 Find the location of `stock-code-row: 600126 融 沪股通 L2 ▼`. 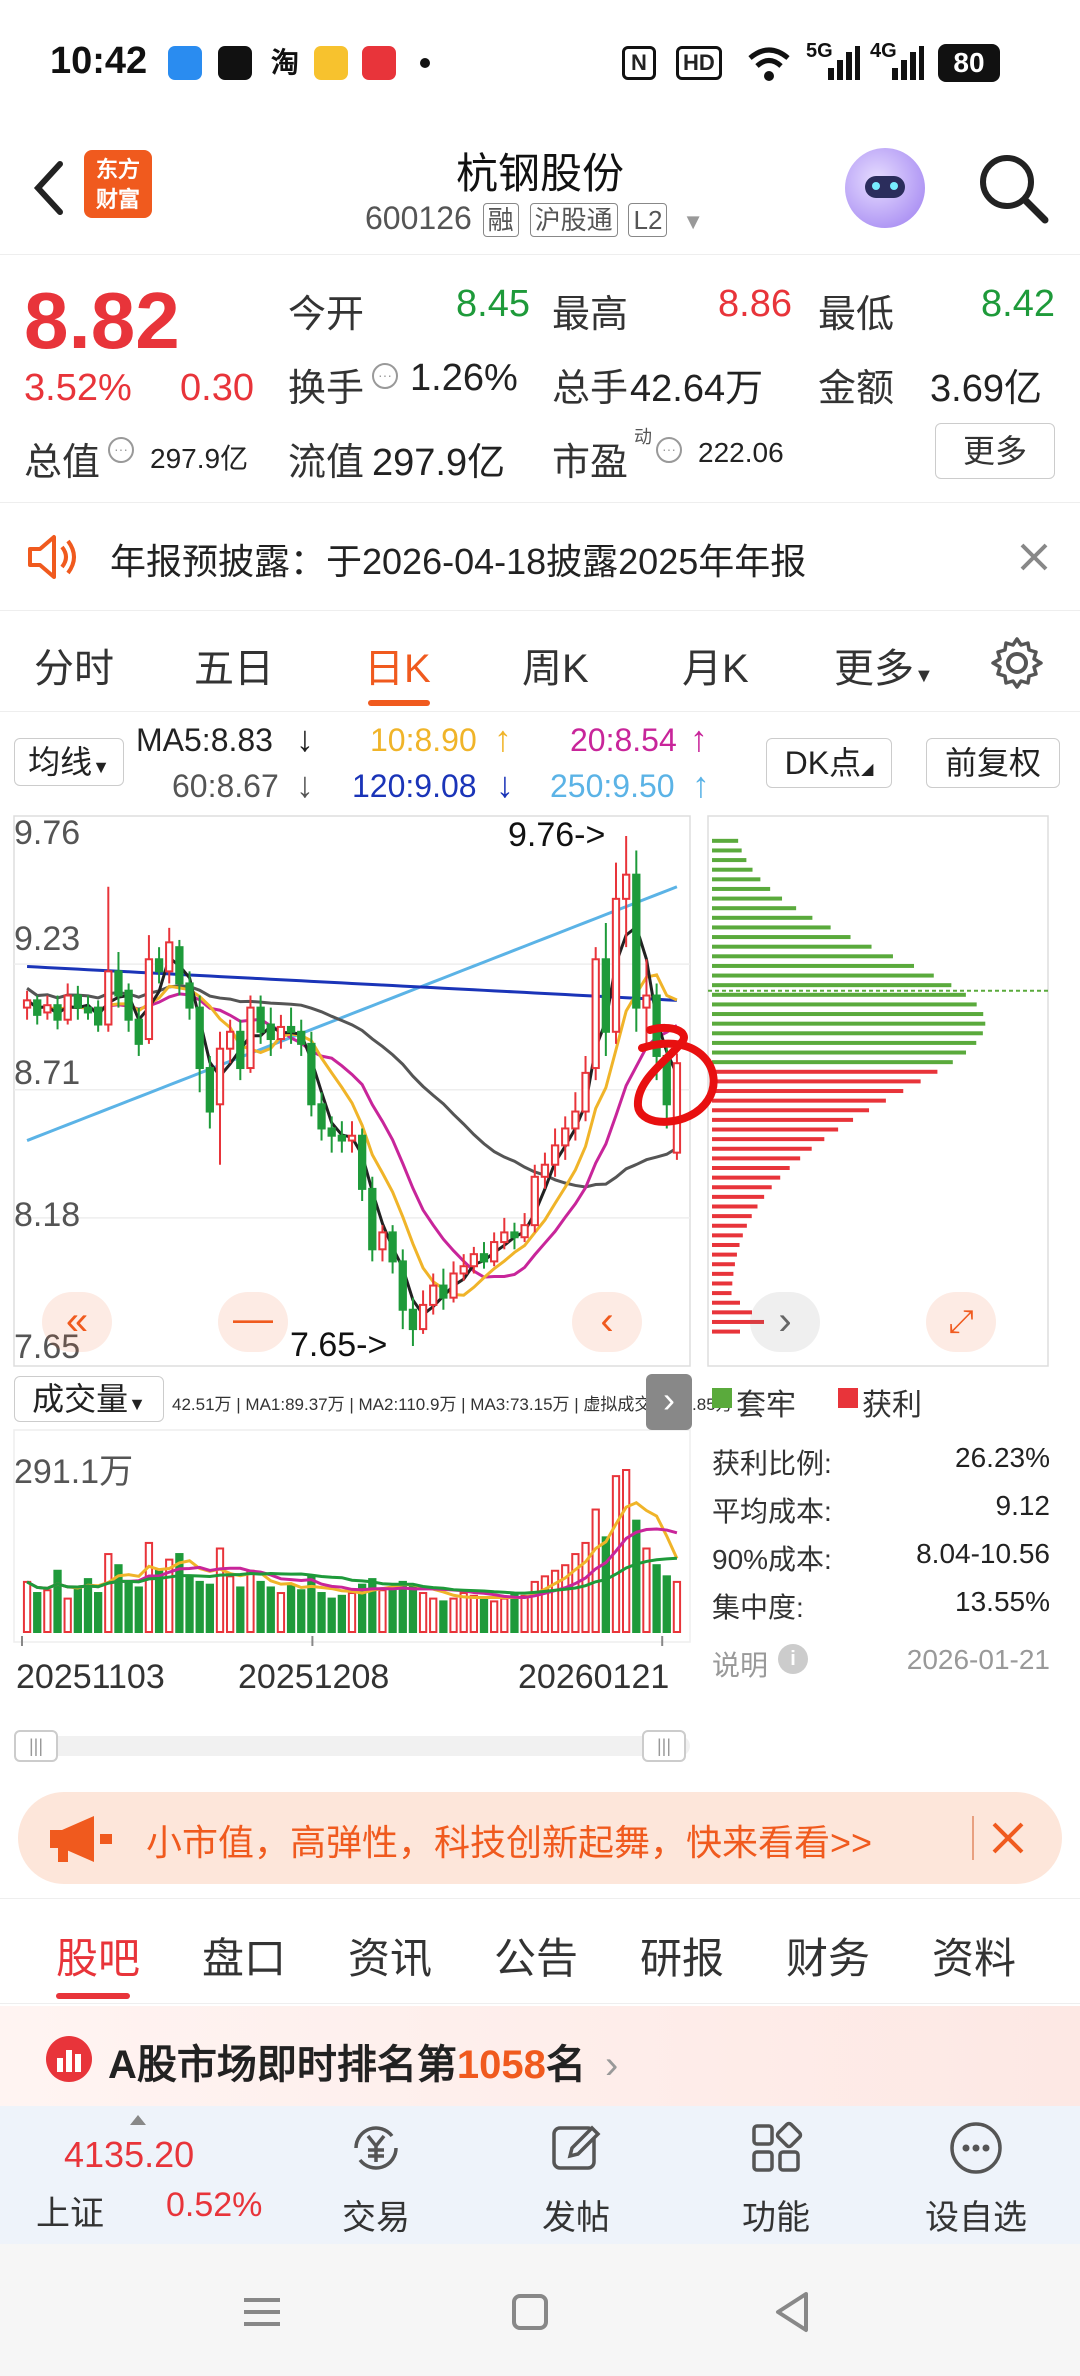

stock-code-row: 600126 融 沪股通 L2 ▼ is located at coordinates (534, 218).